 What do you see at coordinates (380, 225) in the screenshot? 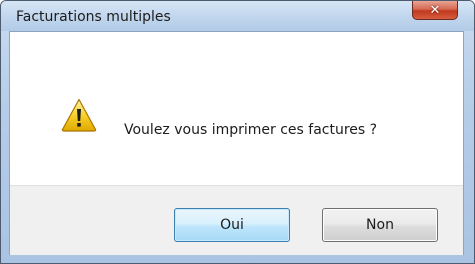
I see `no-button: Non` at bounding box center [380, 225].